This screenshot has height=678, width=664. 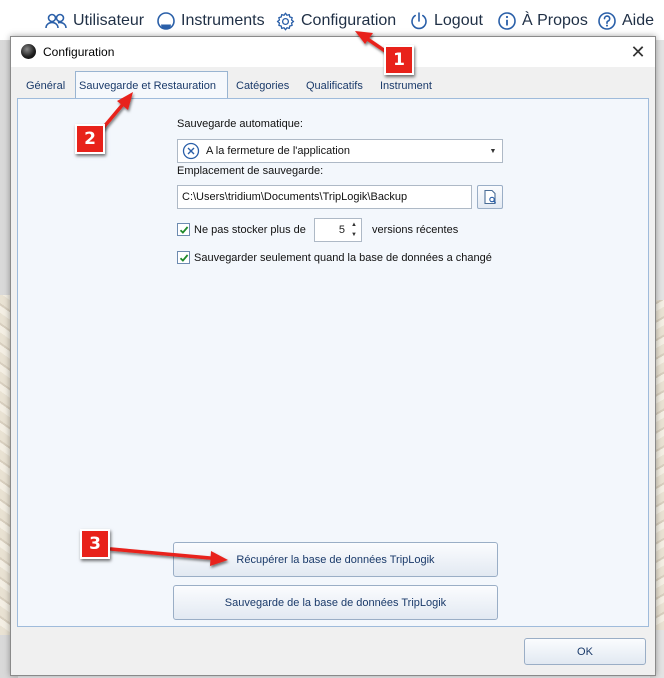 I want to click on versions-stepper: 5 ▲ ▼, so click(x=338, y=230).